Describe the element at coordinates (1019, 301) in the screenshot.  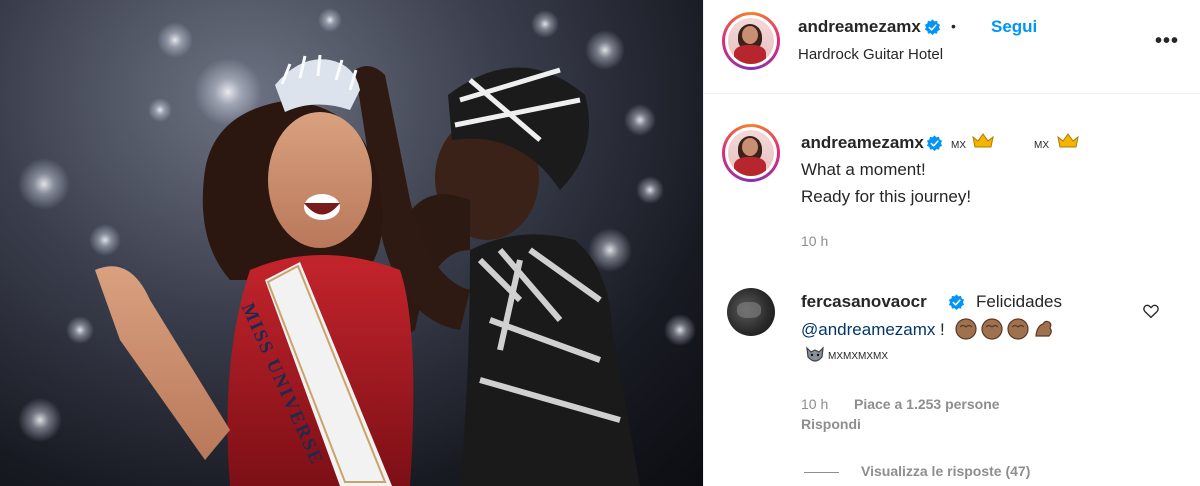
I see `comment-text: Felicidades` at that location.